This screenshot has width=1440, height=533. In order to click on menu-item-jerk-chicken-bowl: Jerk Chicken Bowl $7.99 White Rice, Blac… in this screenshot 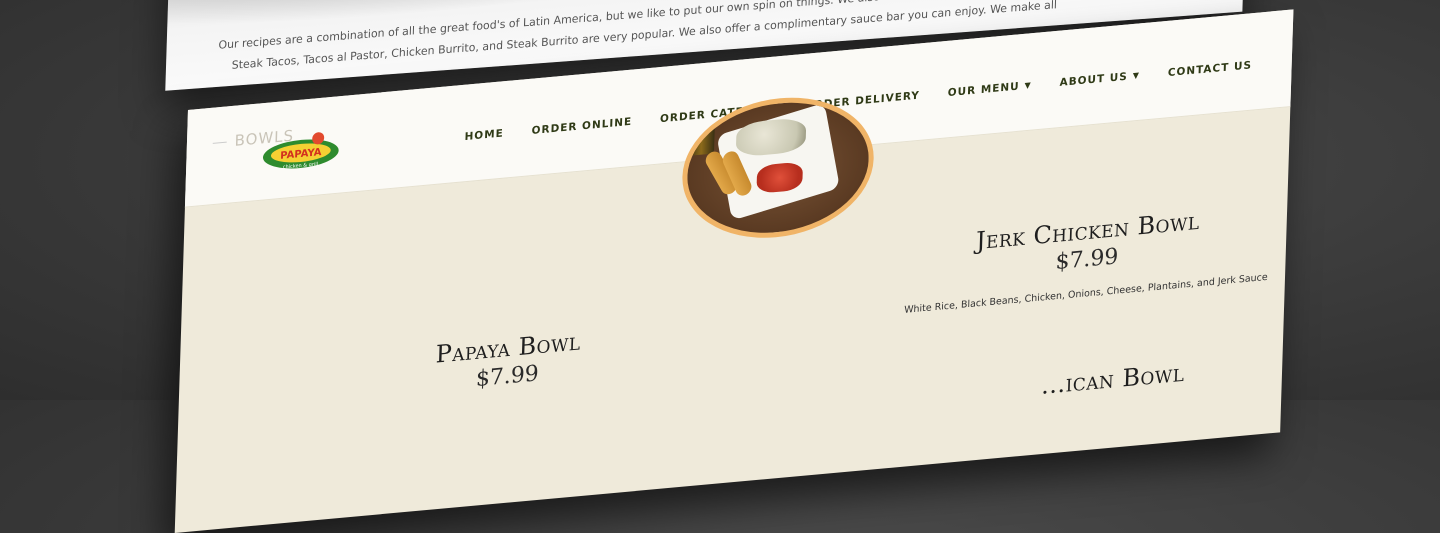, I will do `click(1086, 258)`.